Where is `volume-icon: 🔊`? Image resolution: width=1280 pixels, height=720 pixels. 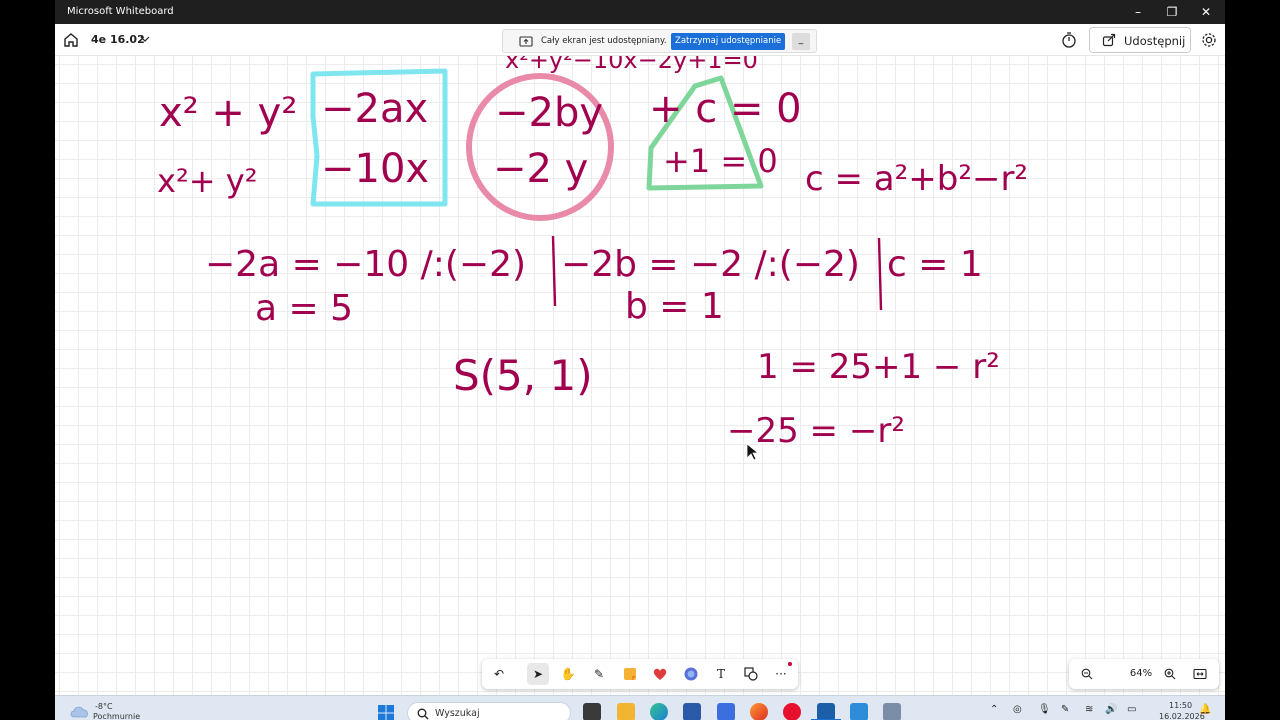 volume-icon: 🔊 is located at coordinates (1111, 709).